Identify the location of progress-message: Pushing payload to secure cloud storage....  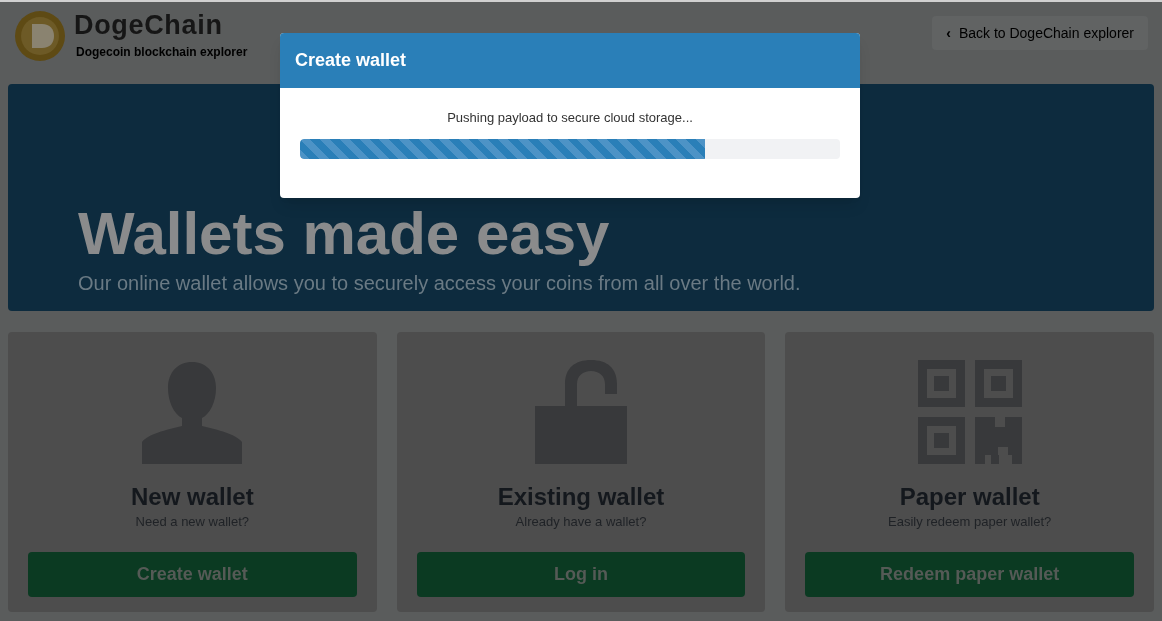
(570, 118).